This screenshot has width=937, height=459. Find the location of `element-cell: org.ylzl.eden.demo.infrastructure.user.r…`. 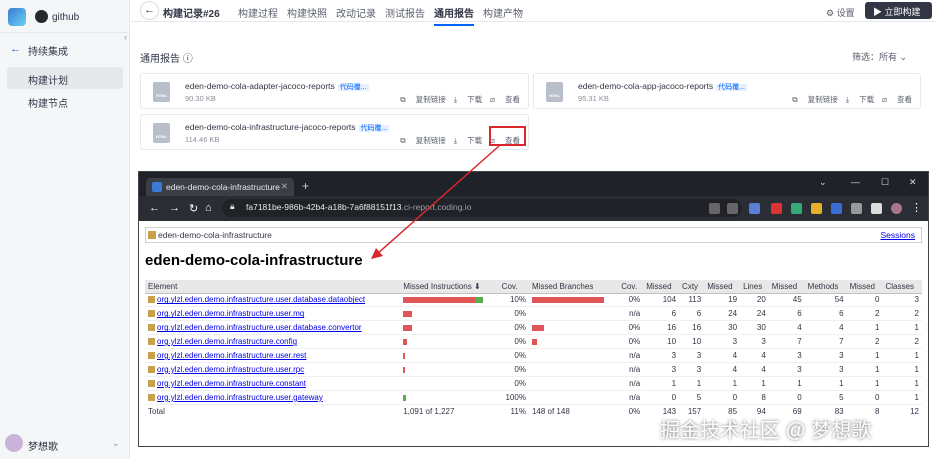

element-cell: org.ylzl.eden.demo.infrastructure.user.r… is located at coordinates (273, 355).